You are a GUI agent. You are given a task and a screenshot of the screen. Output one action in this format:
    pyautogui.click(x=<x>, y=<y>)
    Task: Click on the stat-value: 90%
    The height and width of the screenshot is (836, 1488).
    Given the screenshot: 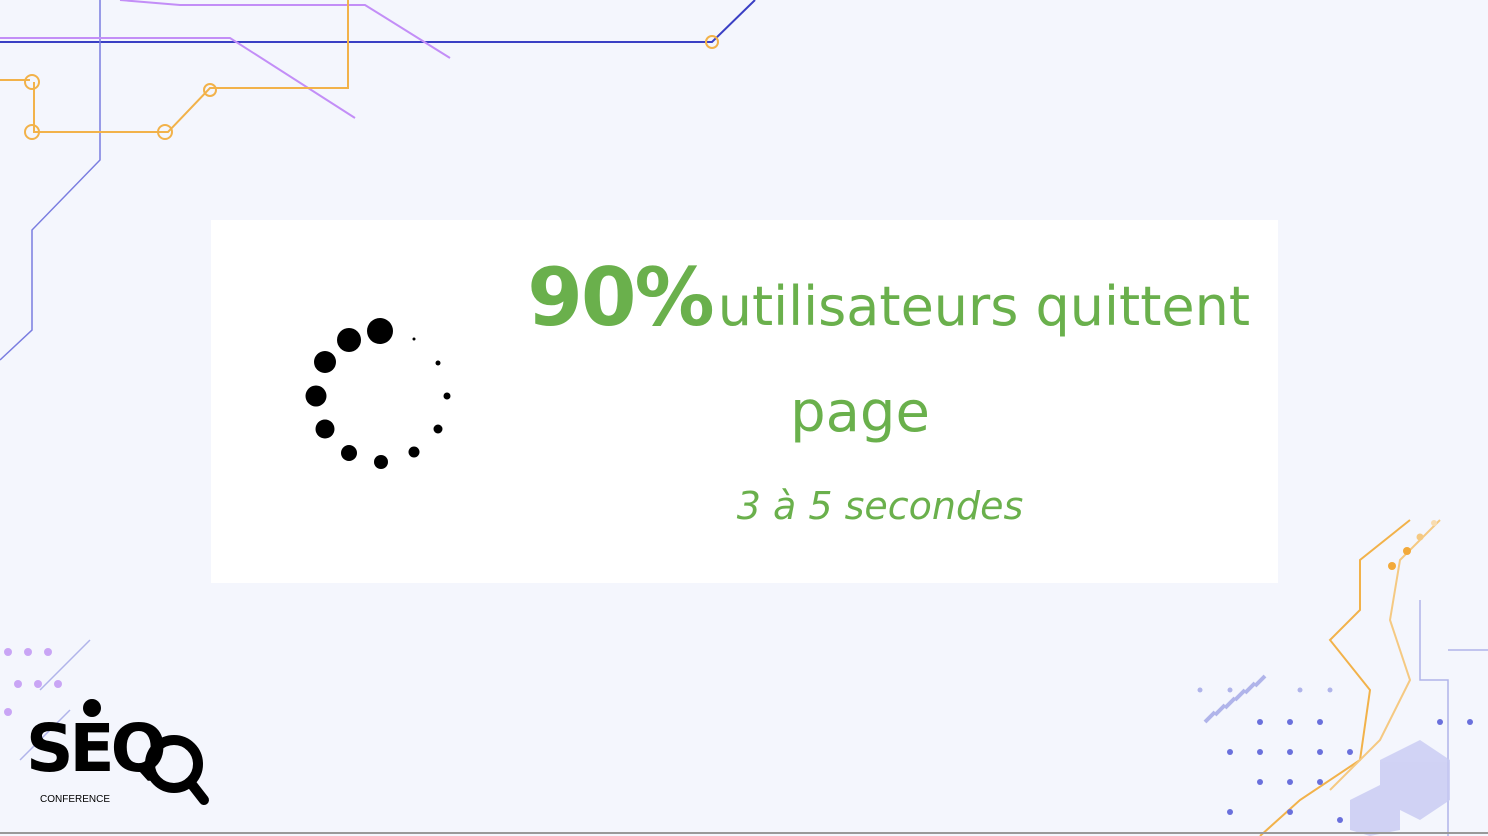 What is the action you would take?
    pyautogui.click(x=620, y=297)
    